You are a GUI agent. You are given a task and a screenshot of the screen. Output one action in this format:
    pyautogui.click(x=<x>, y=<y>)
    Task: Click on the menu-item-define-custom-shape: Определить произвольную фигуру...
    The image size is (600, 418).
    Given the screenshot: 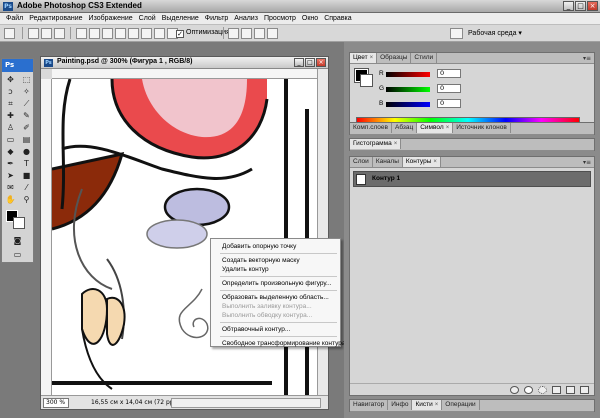 What is the action you would take?
    pyautogui.click(x=275, y=283)
    